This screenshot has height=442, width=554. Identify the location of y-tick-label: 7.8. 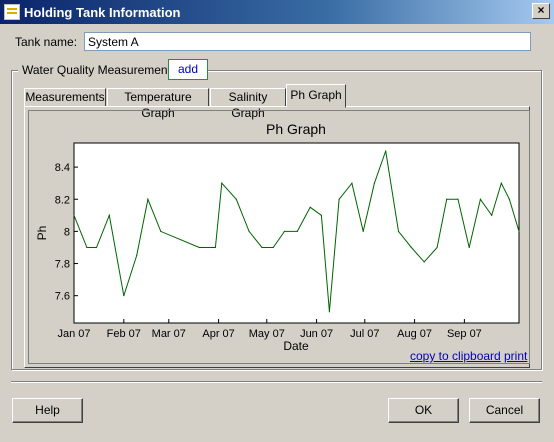
(62, 265).